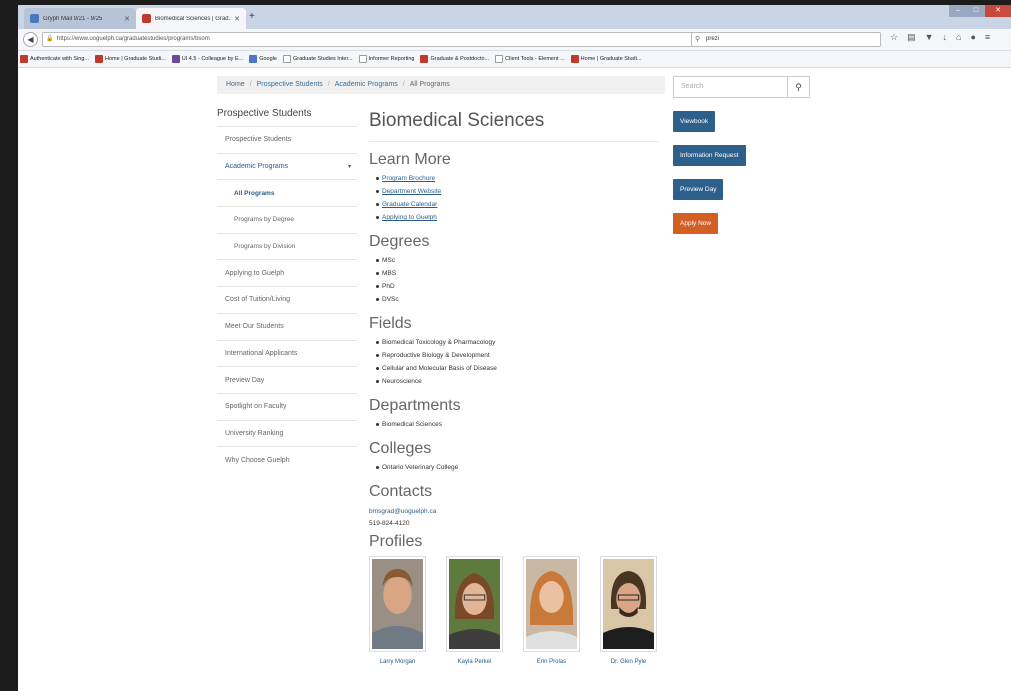  I want to click on sidebar-item-programs-by-degree: Programs by Degree, so click(287, 219).